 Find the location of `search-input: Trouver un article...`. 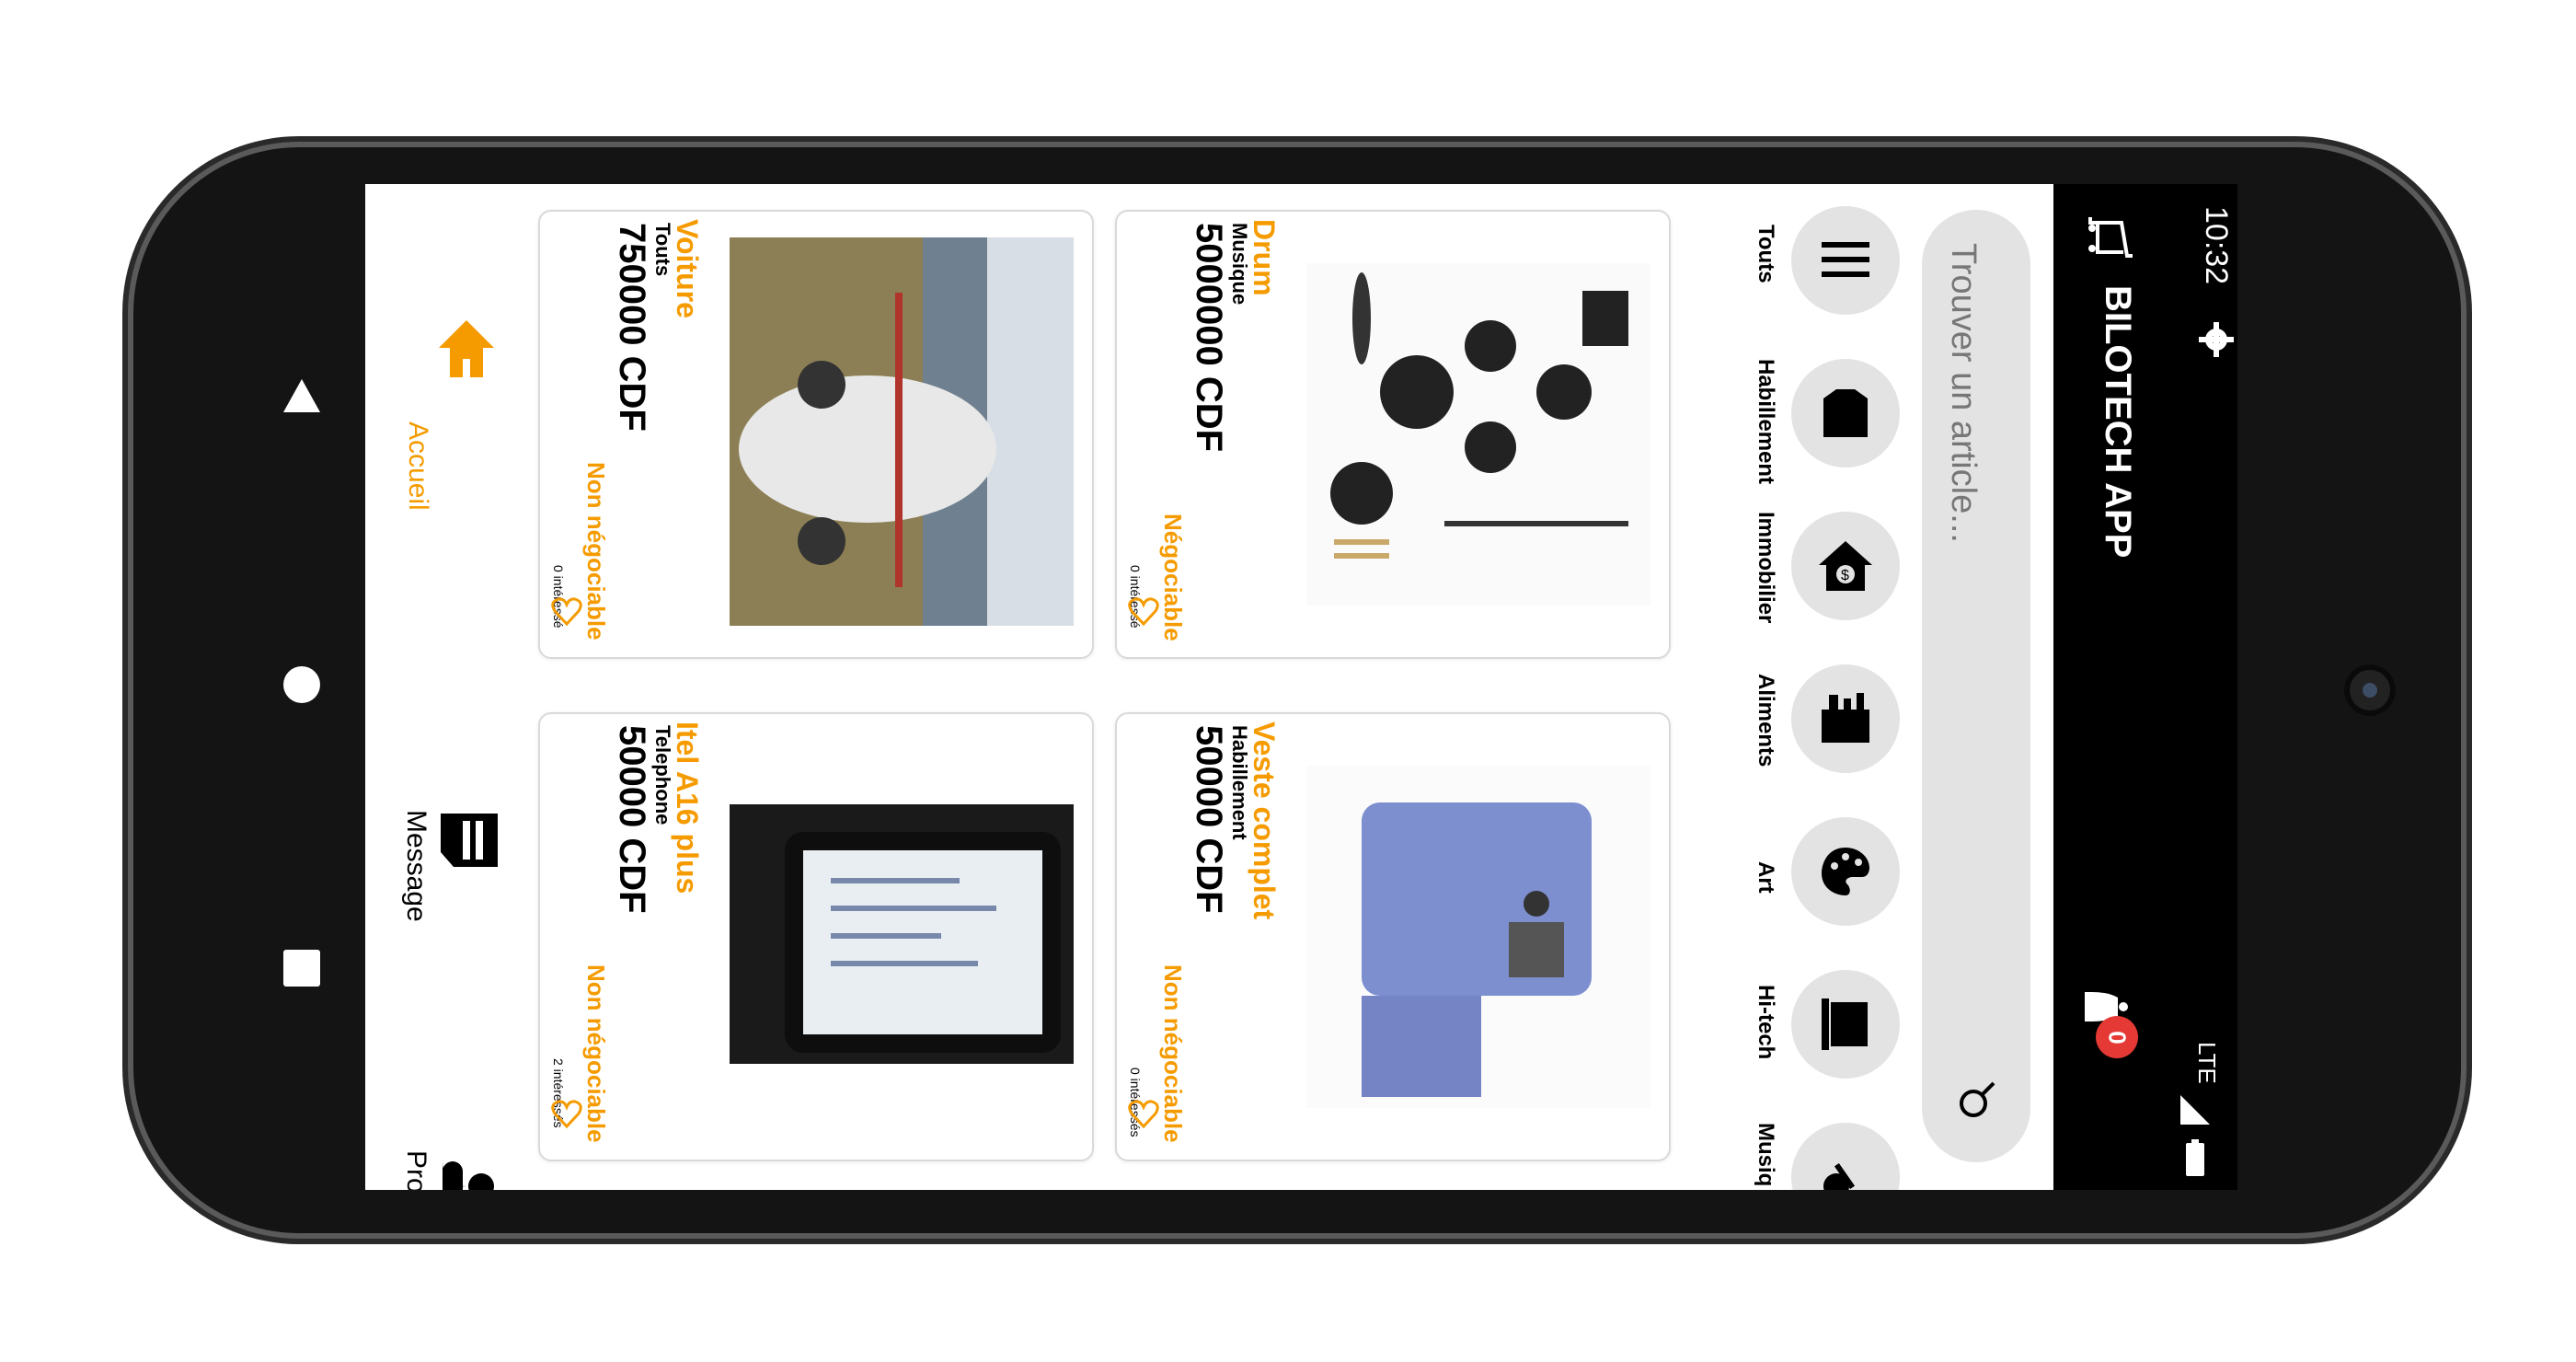

search-input: Trouver un article... is located at coordinates (1963, 393).